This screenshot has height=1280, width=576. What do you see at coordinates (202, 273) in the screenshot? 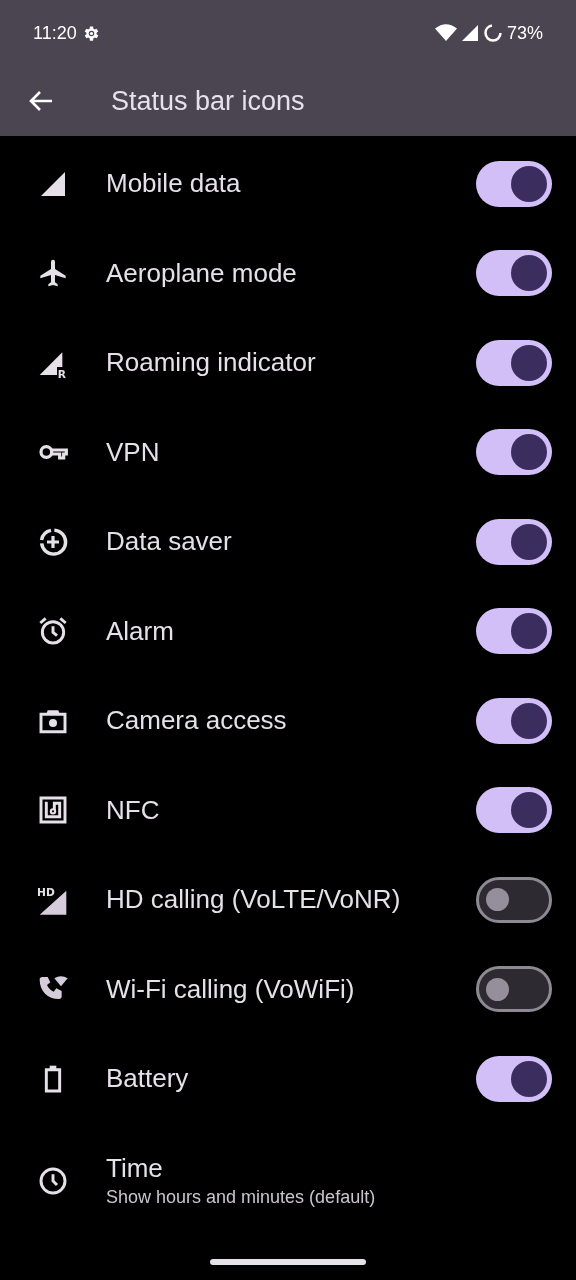
I see `setting-label: Aeroplane mode` at bounding box center [202, 273].